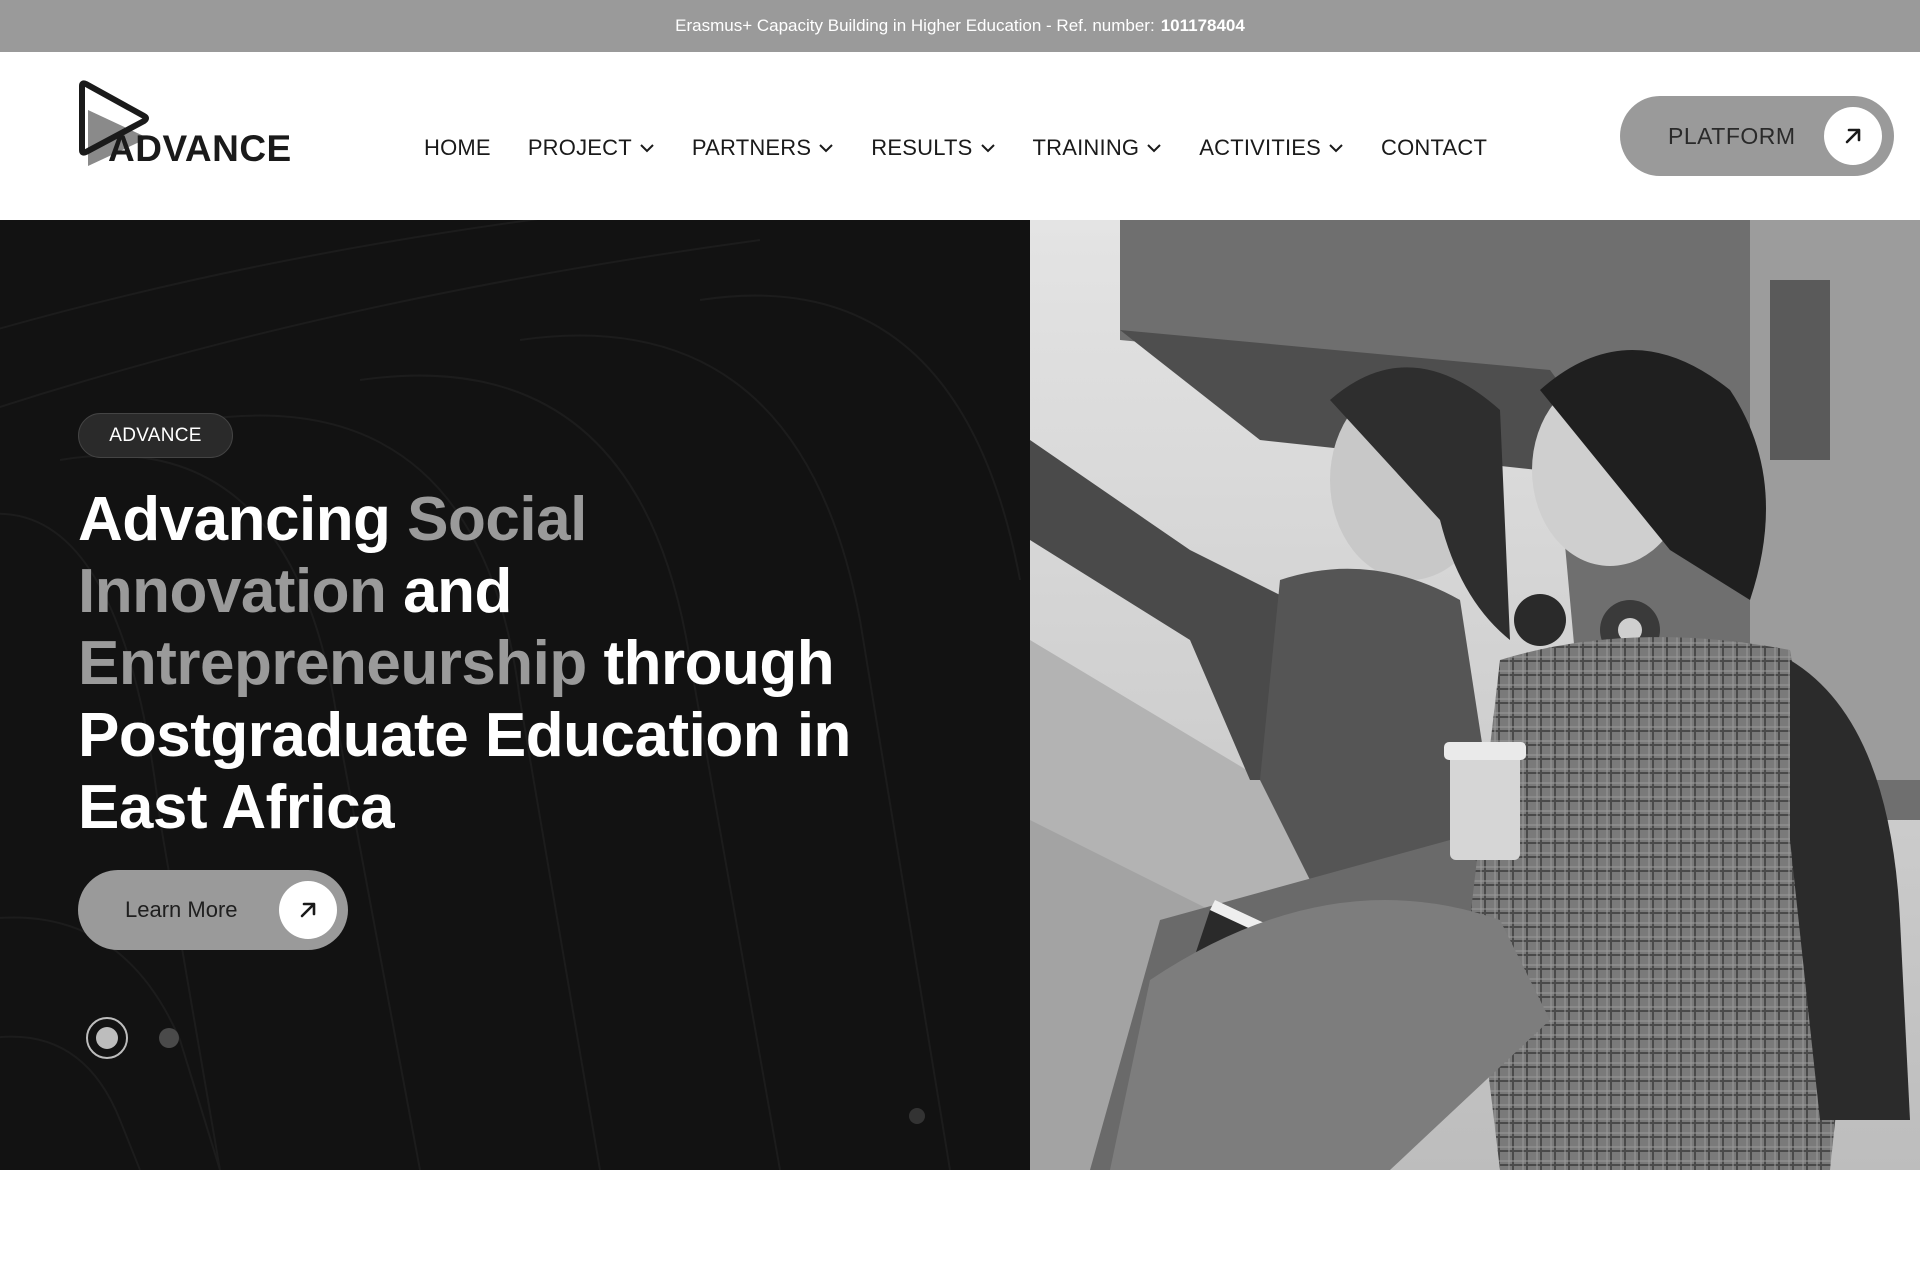 Image resolution: width=1920 pixels, height=1280 pixels. I want to click on headline-part: Advancing, so click(243, 519).